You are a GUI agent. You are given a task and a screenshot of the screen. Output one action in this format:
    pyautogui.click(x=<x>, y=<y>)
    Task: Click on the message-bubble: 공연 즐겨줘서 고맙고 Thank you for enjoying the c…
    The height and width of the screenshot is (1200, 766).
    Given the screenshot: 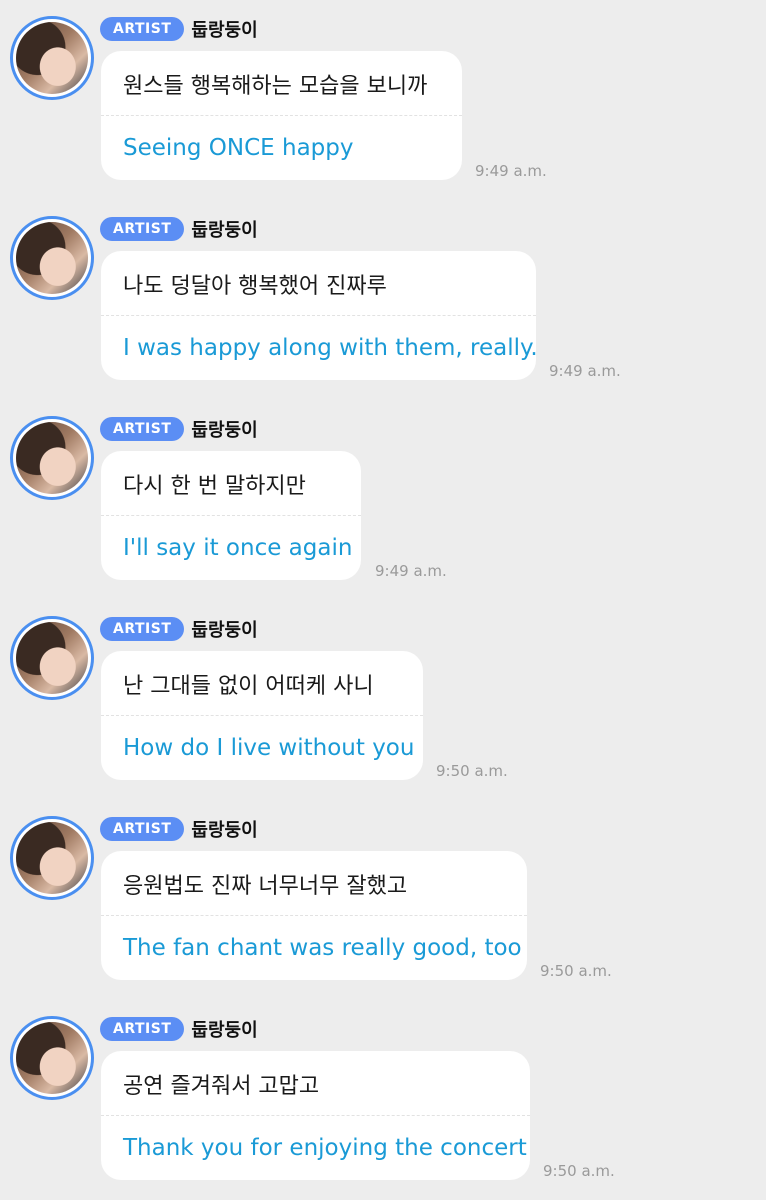 What is the action you would take?
    pyautogui.click(x=315, y=1115)
    